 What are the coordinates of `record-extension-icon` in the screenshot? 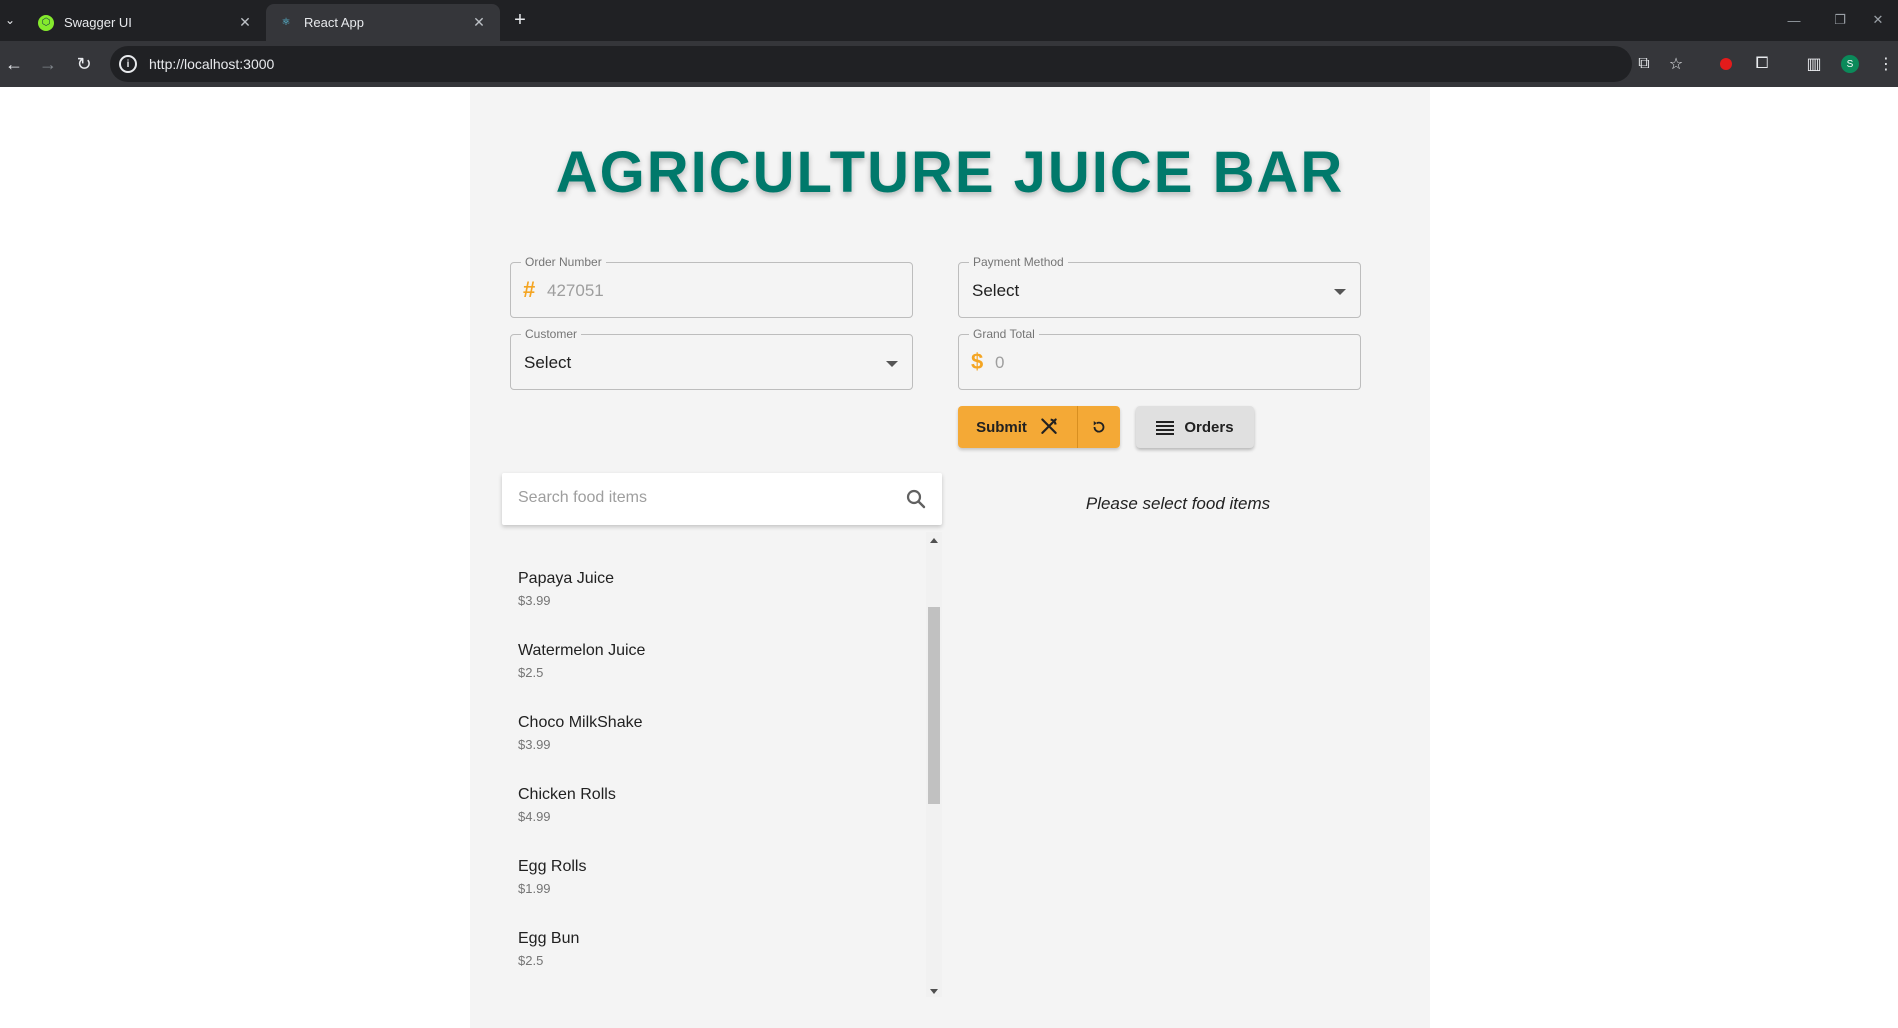 It's located at (1726, 64).